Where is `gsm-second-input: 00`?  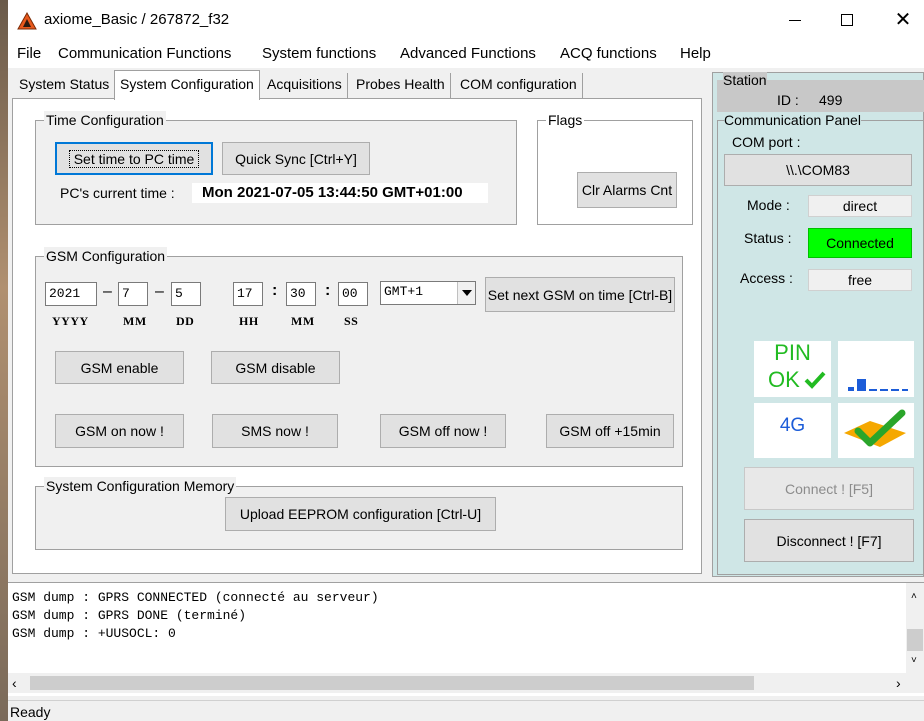 gsm-second-input: 00 is located at coordinates (353, 294).